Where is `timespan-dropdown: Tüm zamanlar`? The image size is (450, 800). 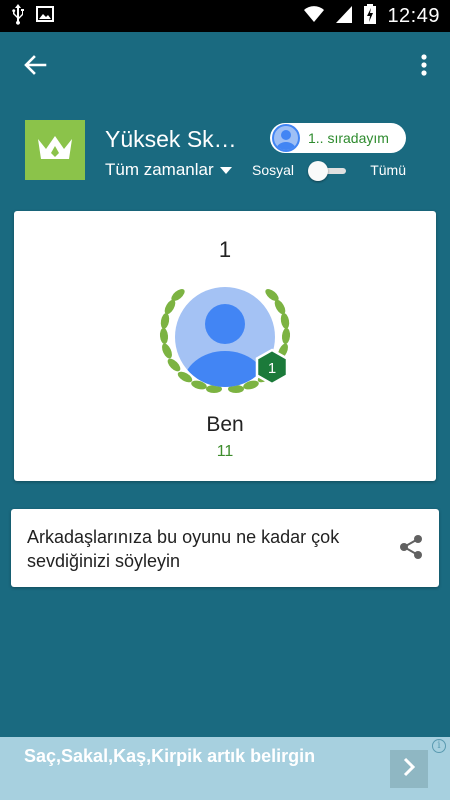
timespan-dropdown: Tüm zamanlar is located at coordinates (168, 170).